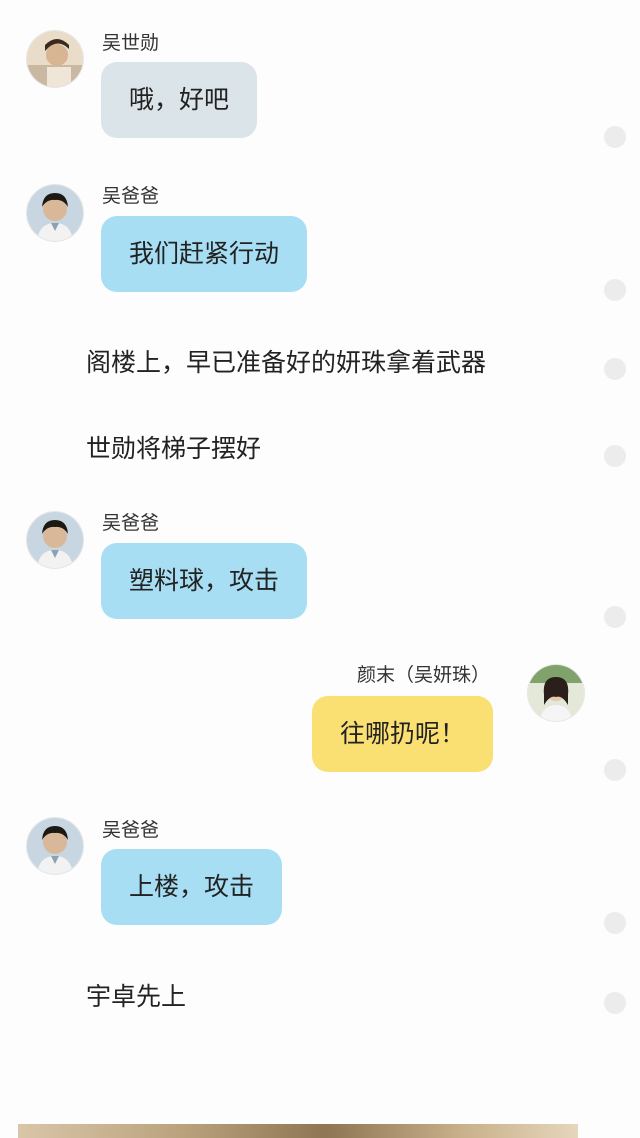  I want to click on narration-text: 宇卓先上, so click(136, 996).